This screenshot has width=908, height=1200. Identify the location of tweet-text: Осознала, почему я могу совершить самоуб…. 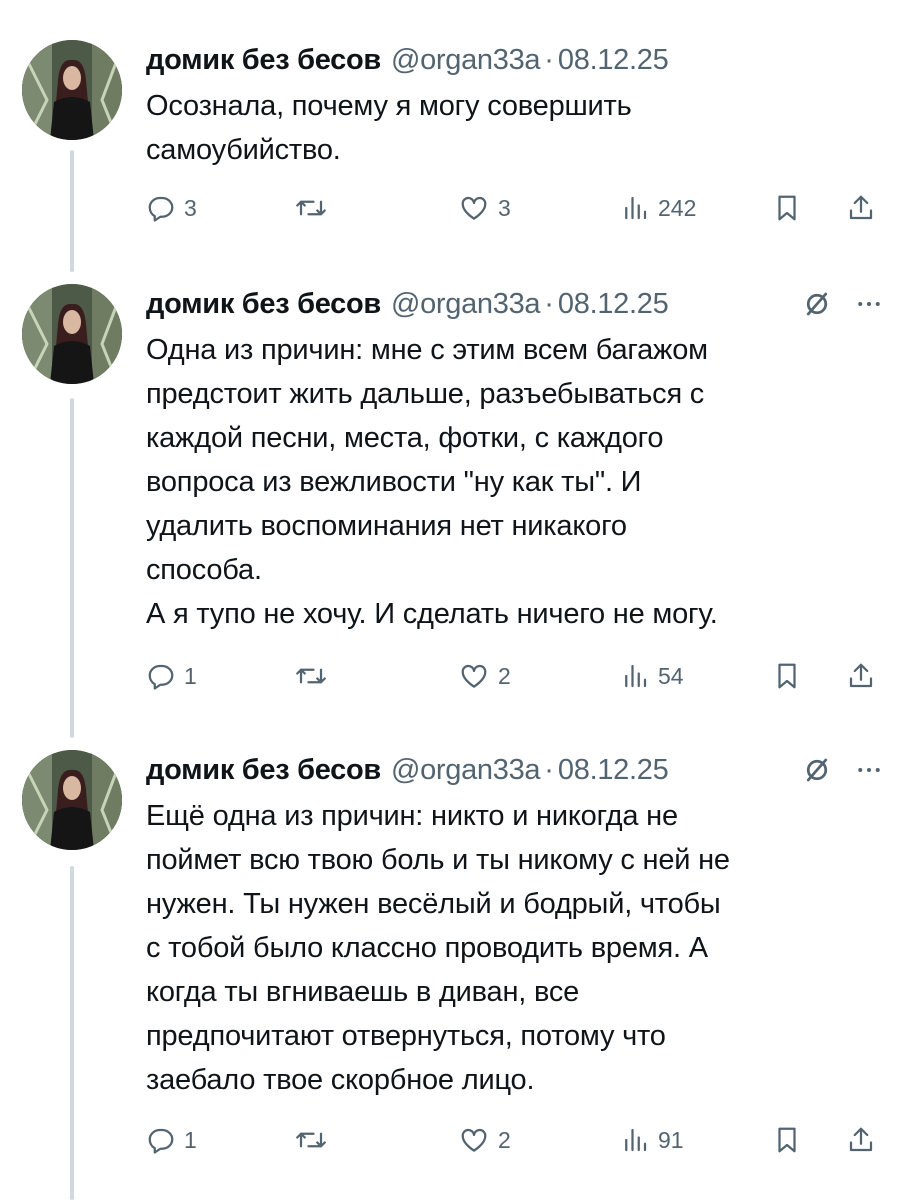
(389, 128).